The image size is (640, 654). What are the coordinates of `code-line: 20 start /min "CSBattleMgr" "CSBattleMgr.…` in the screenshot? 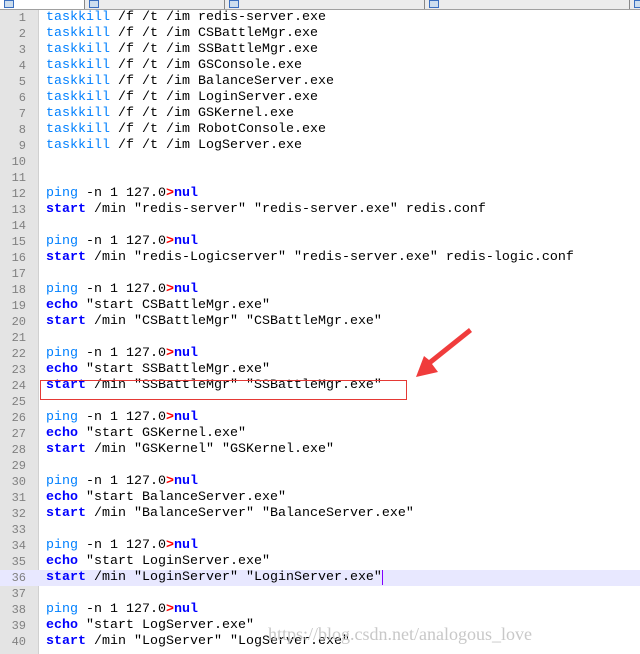 It's located at (320, 322).